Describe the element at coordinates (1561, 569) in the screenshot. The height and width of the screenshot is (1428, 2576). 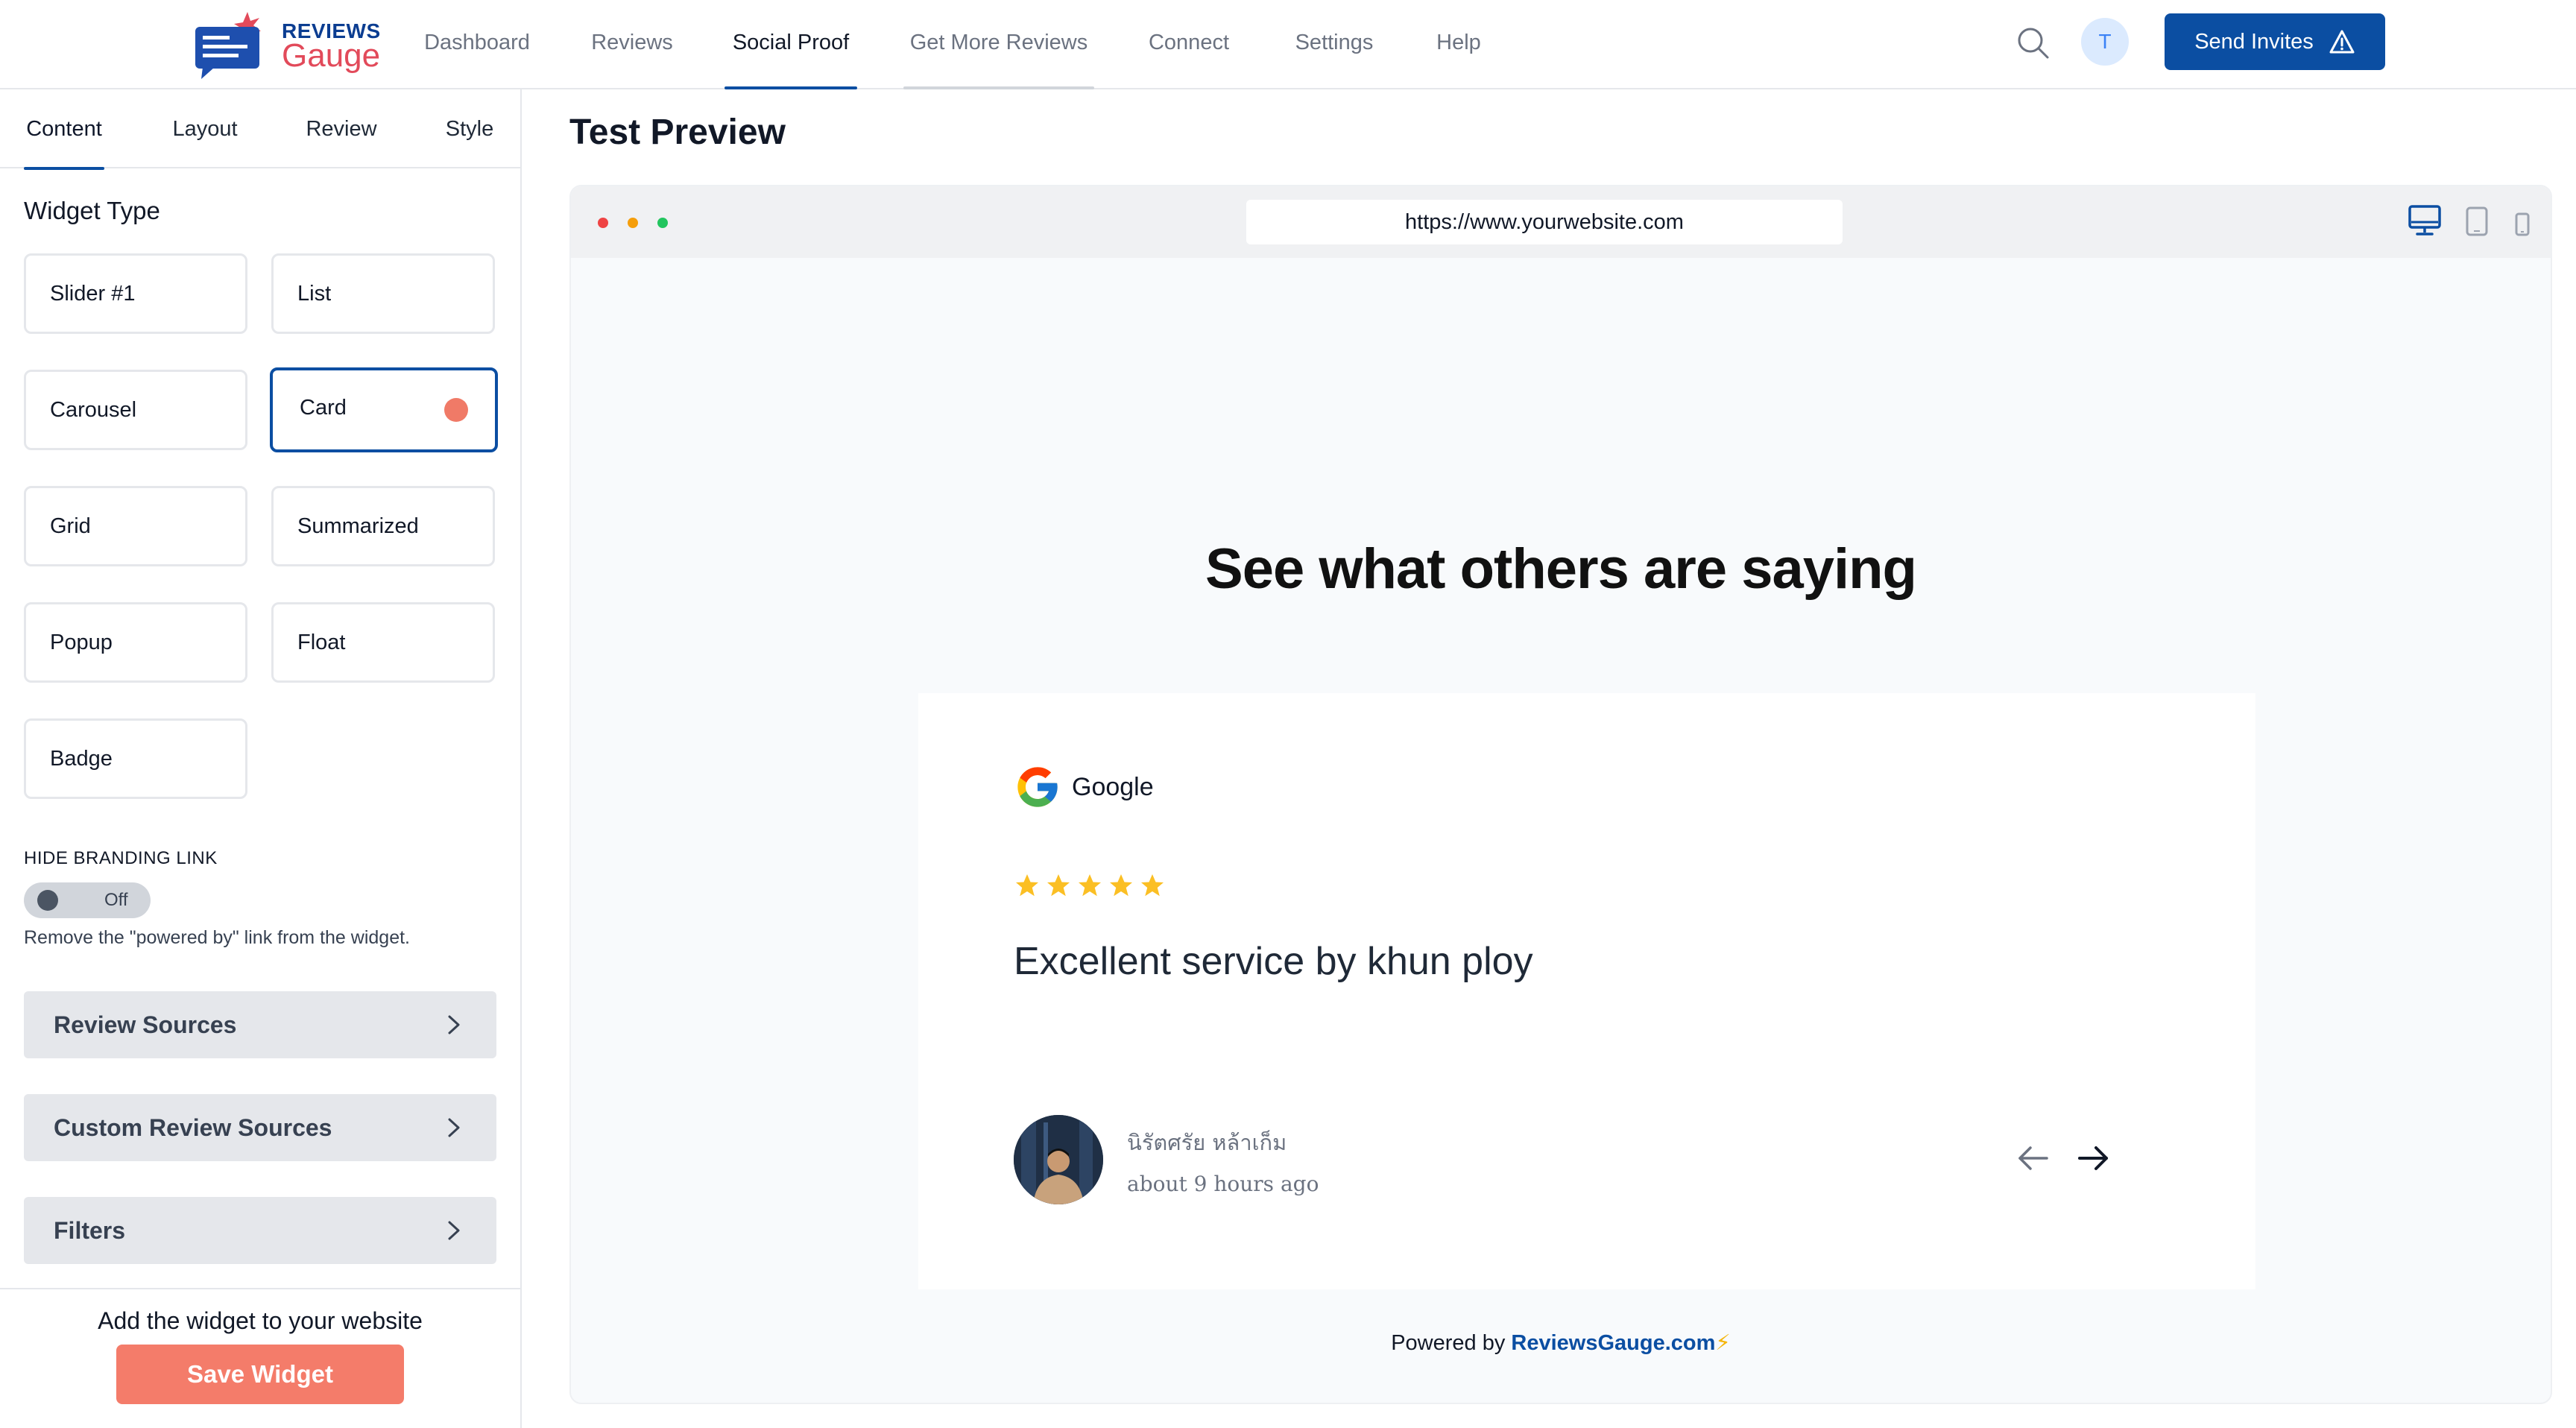
I see `widget-headline: See what others are saying` at that location.